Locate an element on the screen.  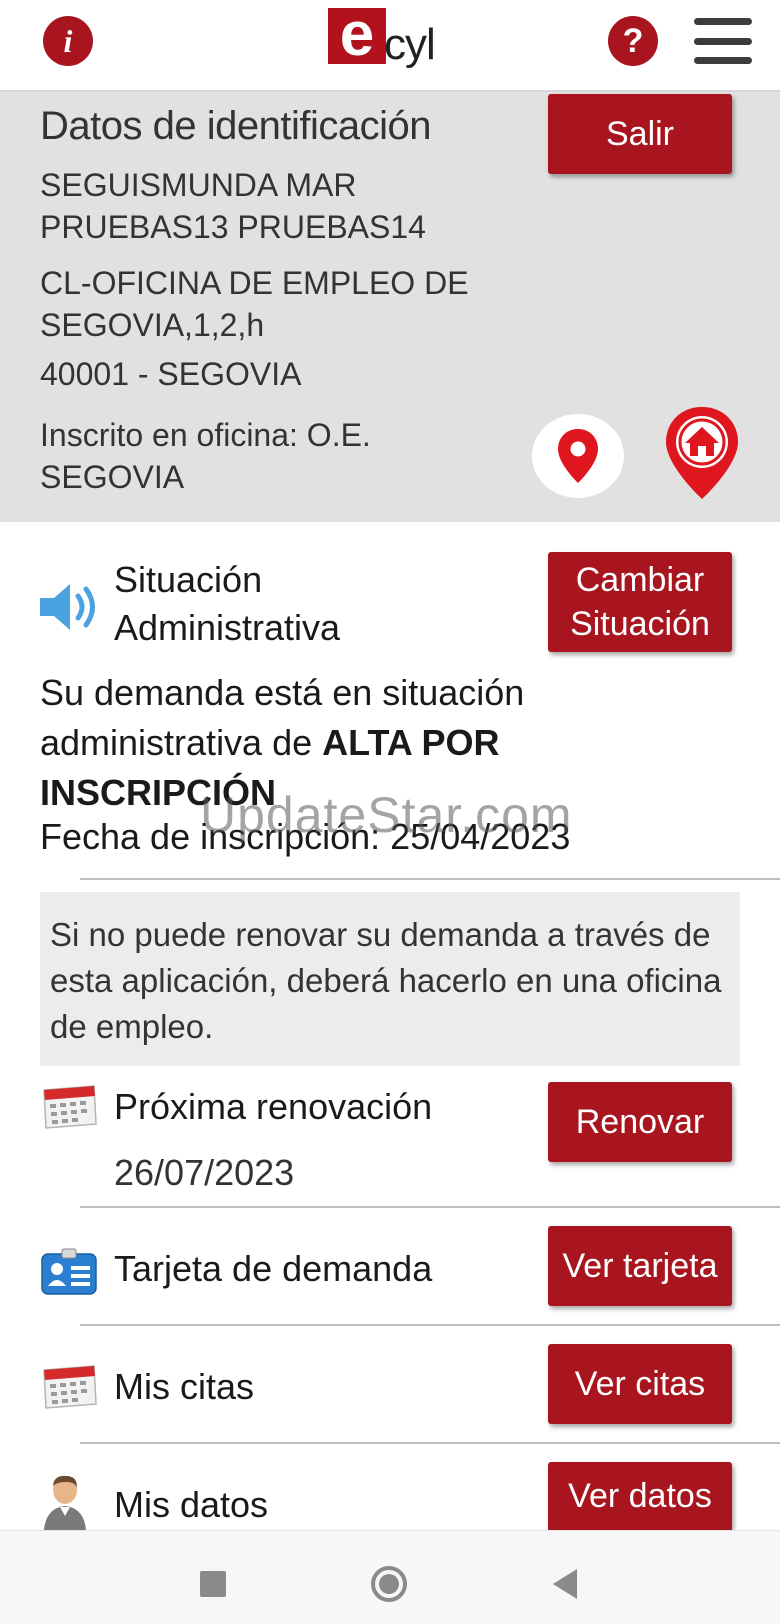
recent-apps-icon is located at coordinates (213, 1584).